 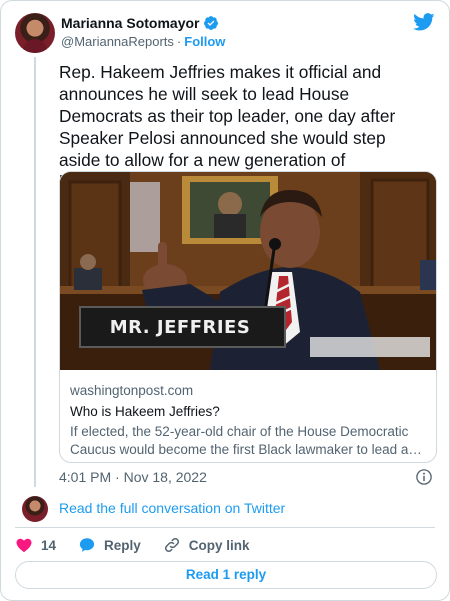 I want to click on link-title: Who is Hakeem Jeffries?, so click(x=250, y=411).